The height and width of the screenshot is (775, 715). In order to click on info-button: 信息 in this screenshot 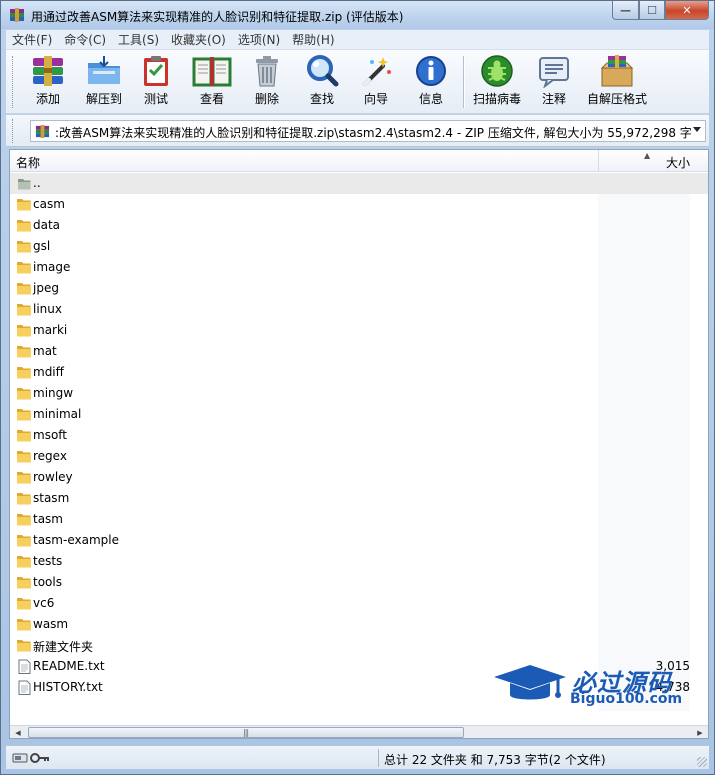, I will do `click(431, 83)`.